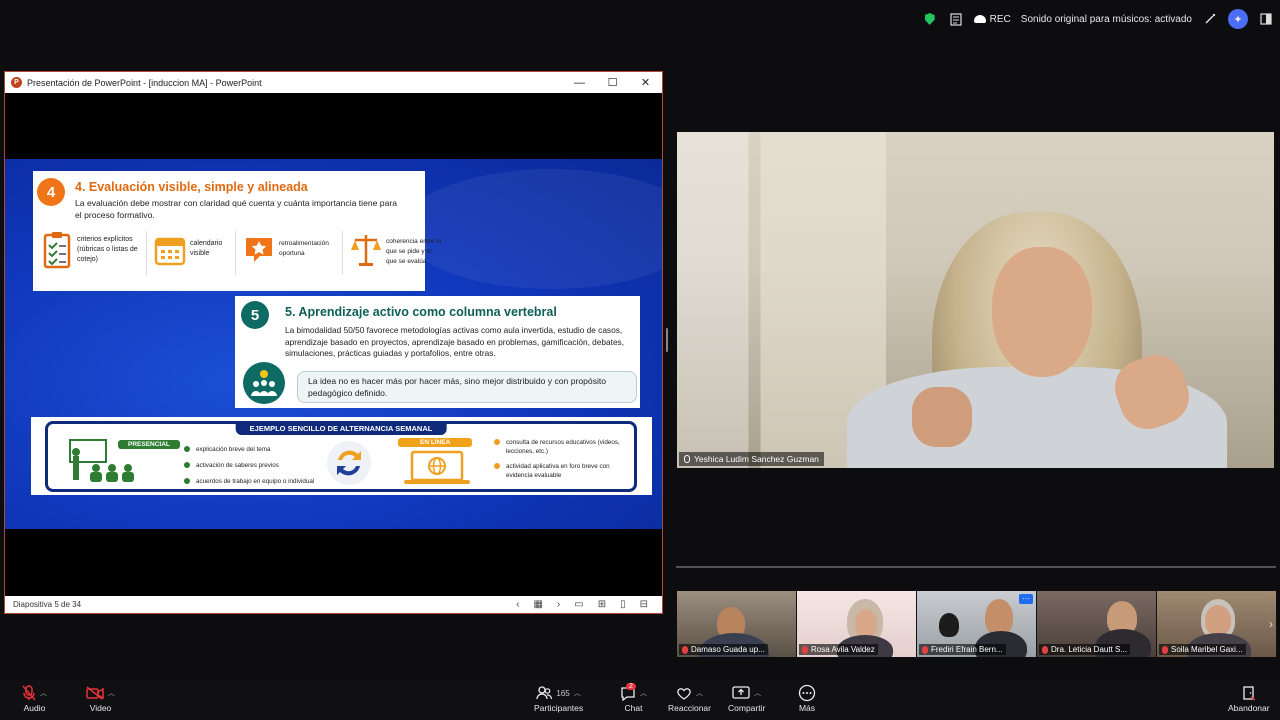 The height and width of the screenshot is (720, 1280). Describe the element at coordinates (206, 248) in the screenshot. I see `feature-calendario-label: calendario visible` at that location.